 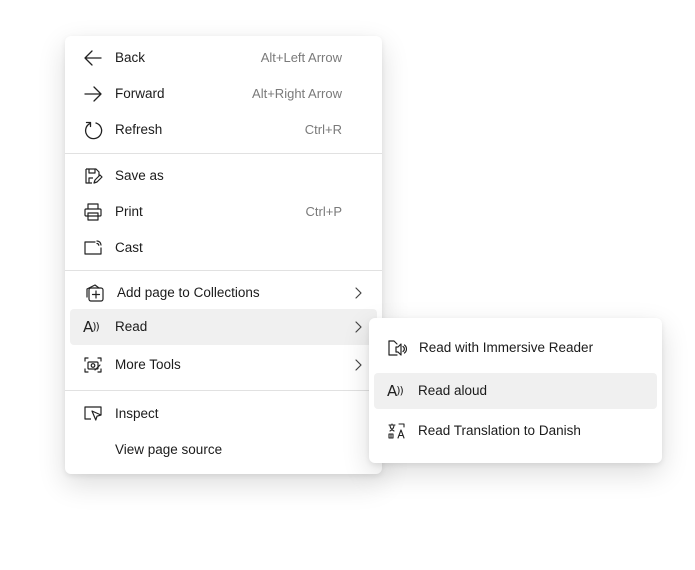 I want to click on menu-item-immersive-reader: Read with Immersive Reader, so click(x=515, y=348).